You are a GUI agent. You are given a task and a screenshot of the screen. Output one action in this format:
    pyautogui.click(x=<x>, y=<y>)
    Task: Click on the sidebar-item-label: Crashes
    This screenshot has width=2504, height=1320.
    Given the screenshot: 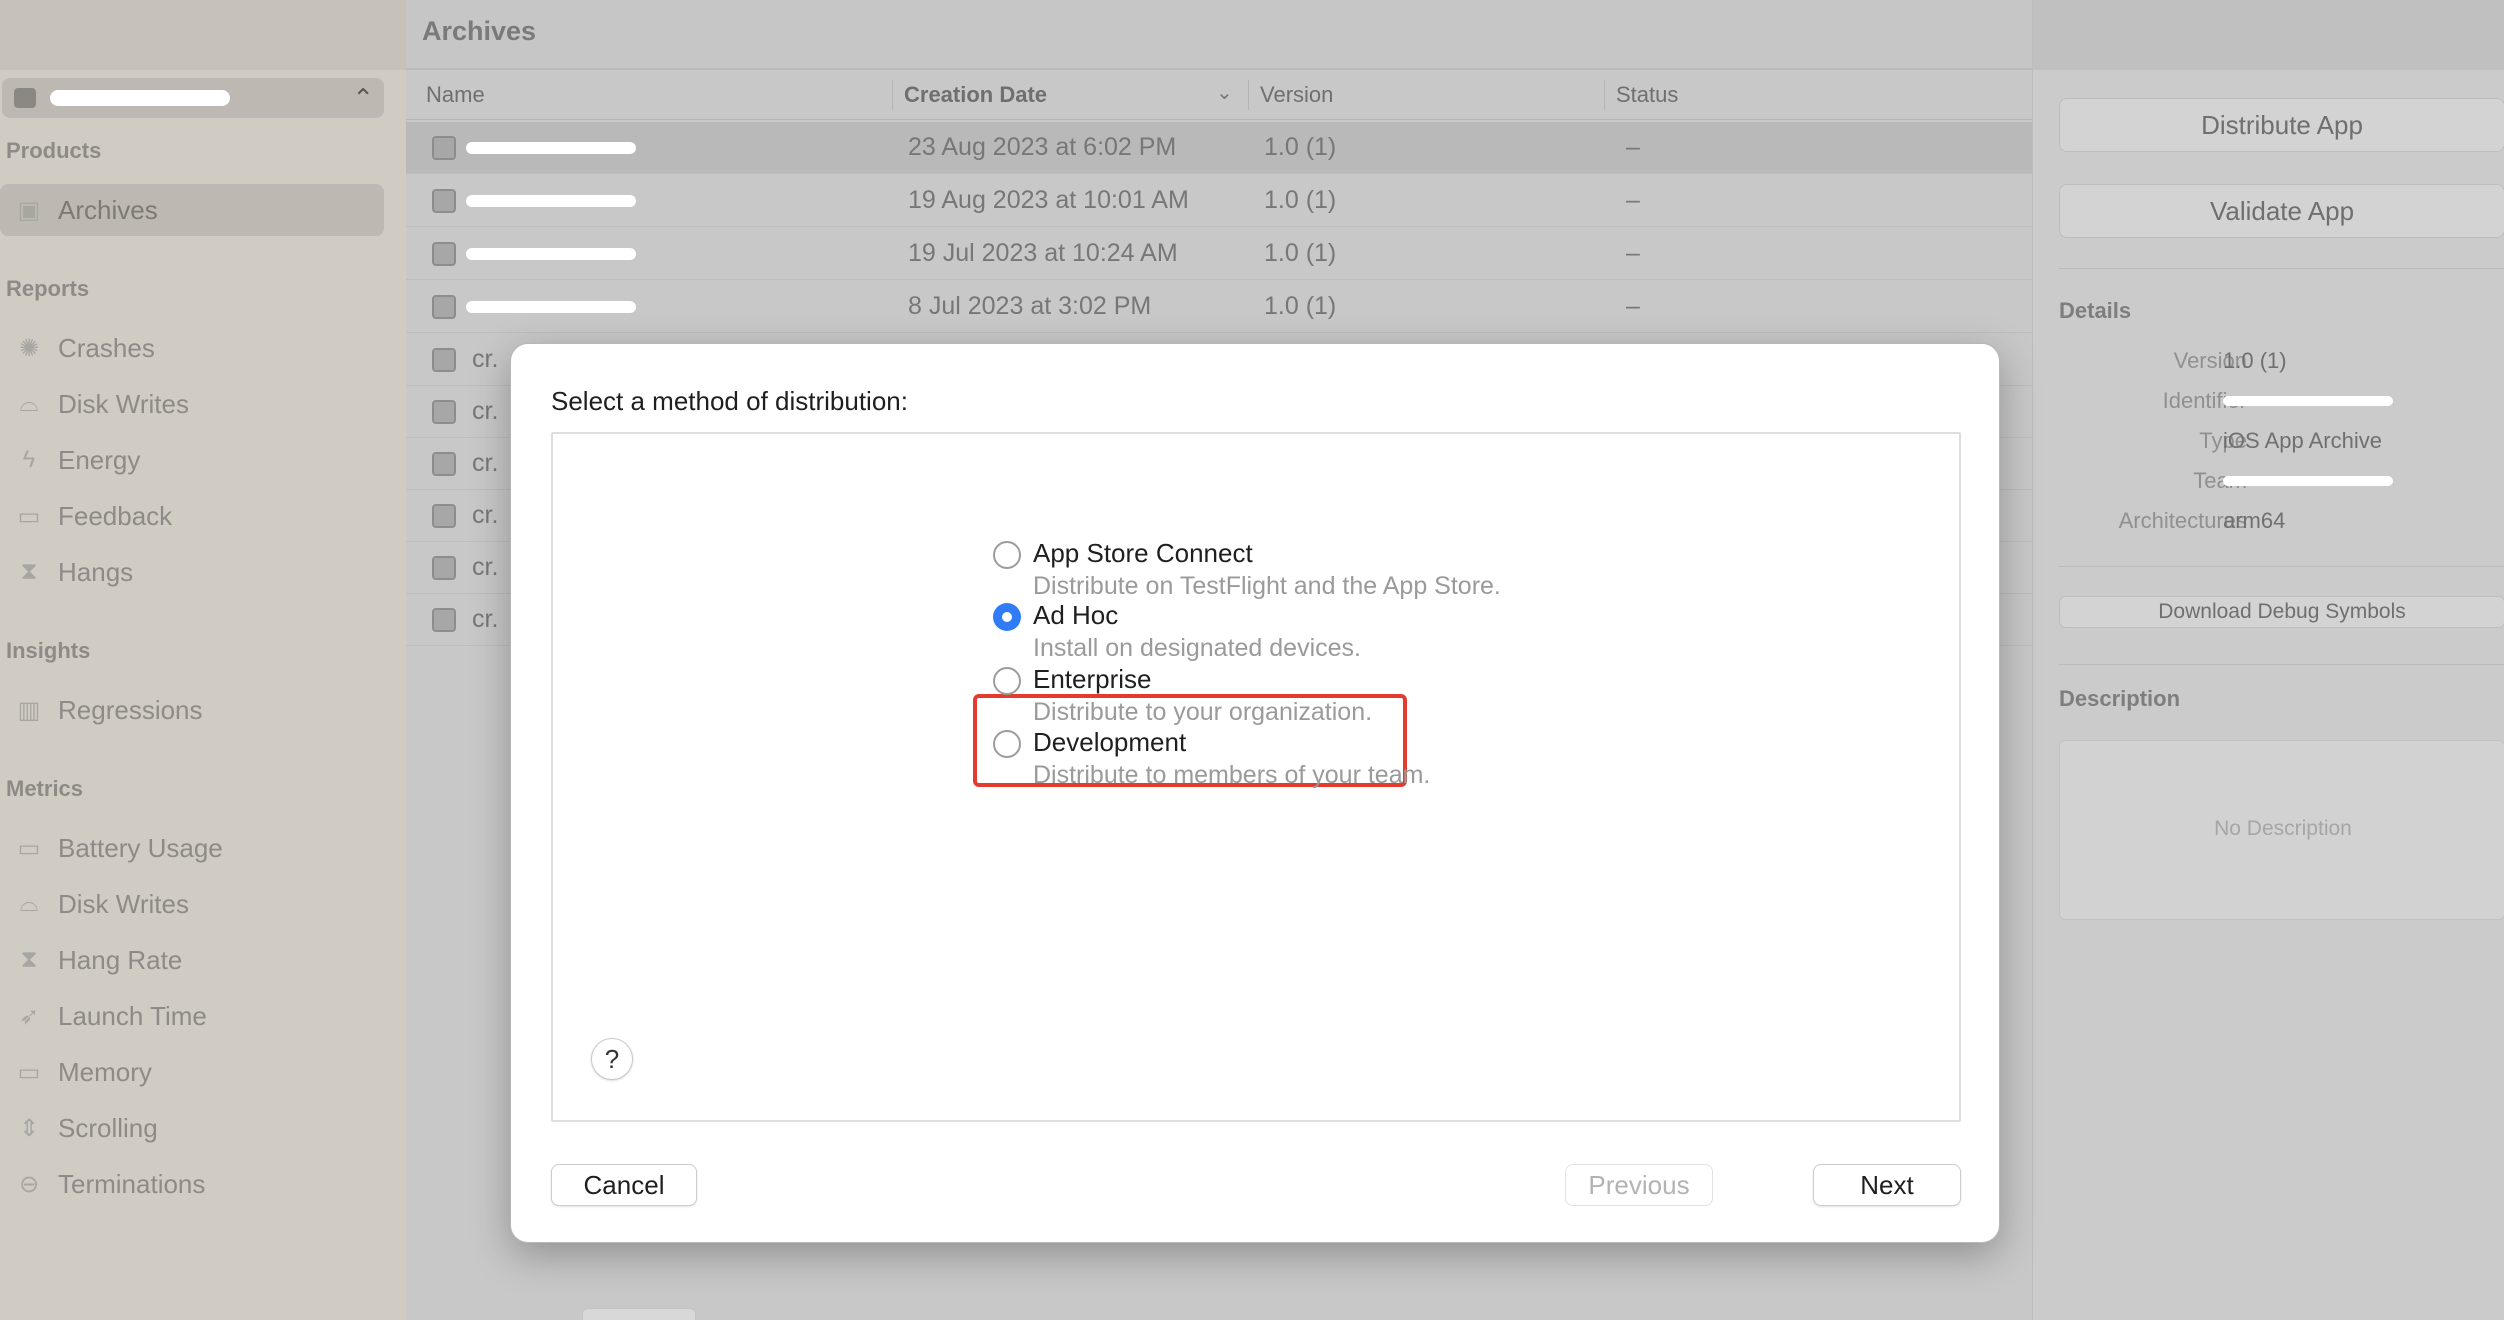 What is the action you would take?
    pyautogui.click(x=106, y=347)
    